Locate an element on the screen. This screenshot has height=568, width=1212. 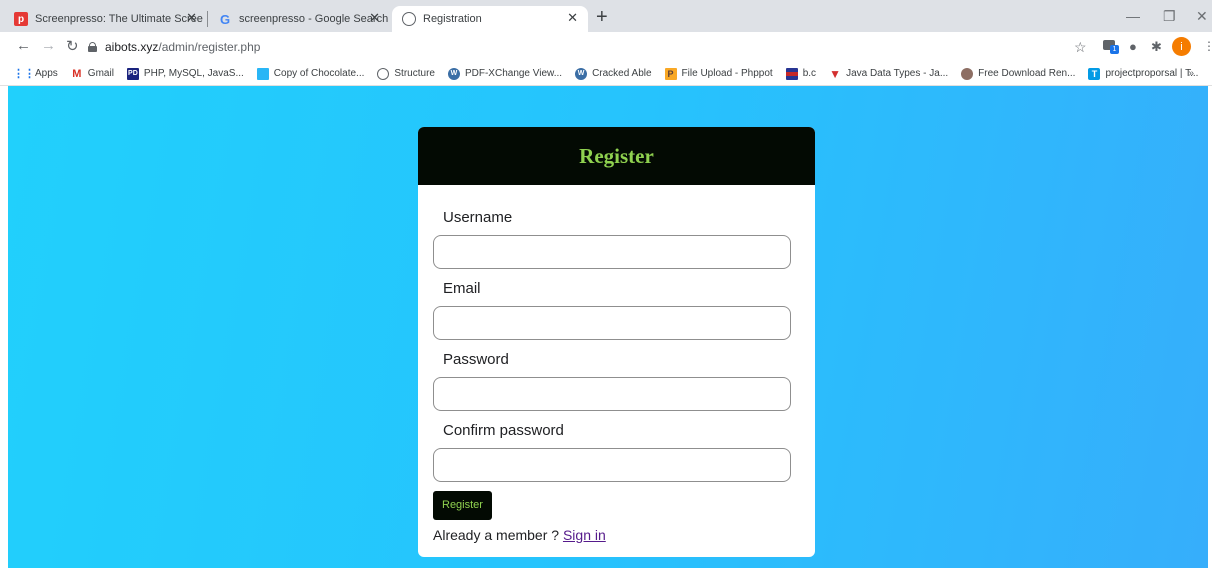
window-close-icon: ✕ is located at coordinates (1202, 16).